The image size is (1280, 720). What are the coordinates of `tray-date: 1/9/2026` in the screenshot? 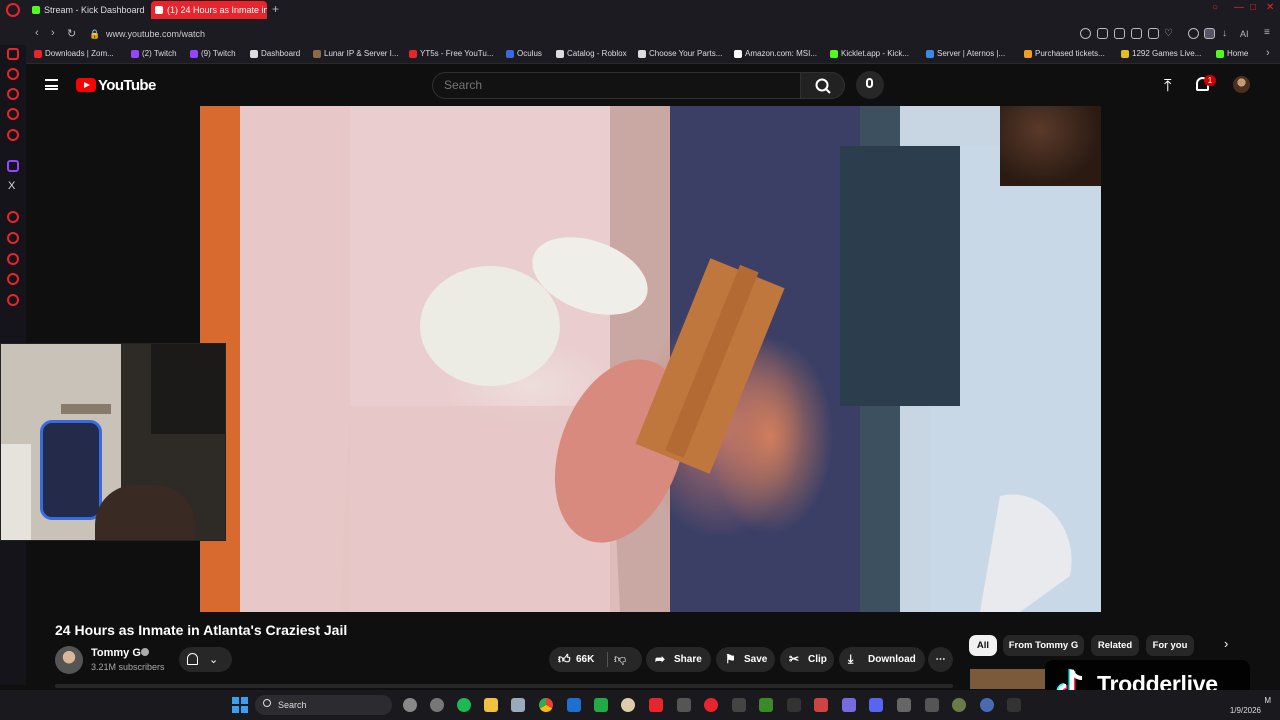 It's located at (1242, 710).